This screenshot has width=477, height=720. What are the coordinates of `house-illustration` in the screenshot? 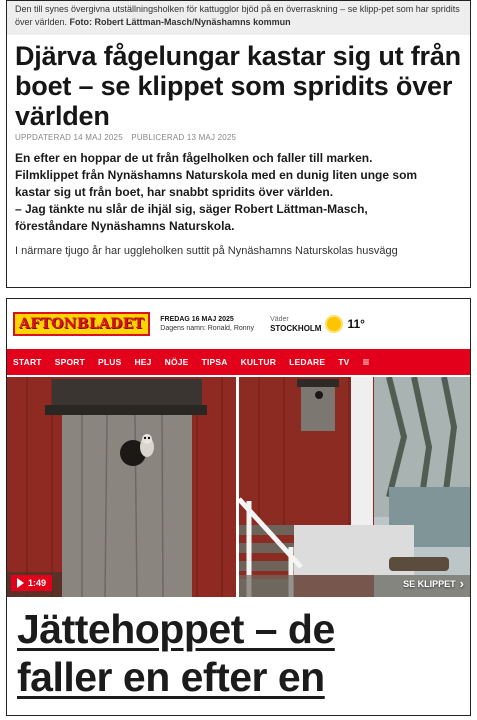 It's located at (354, 487).